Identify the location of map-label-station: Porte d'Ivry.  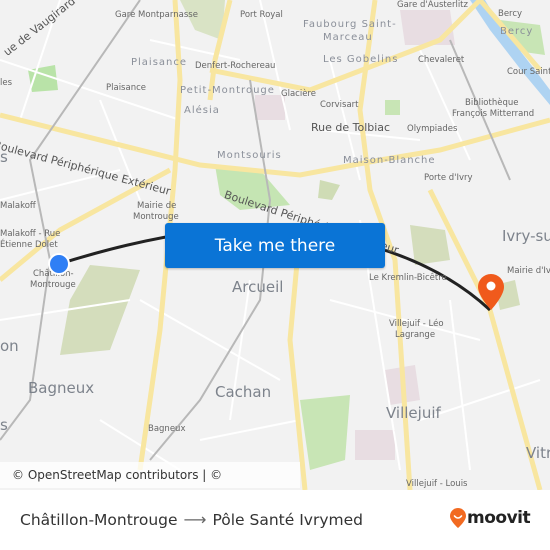
(448, 178).